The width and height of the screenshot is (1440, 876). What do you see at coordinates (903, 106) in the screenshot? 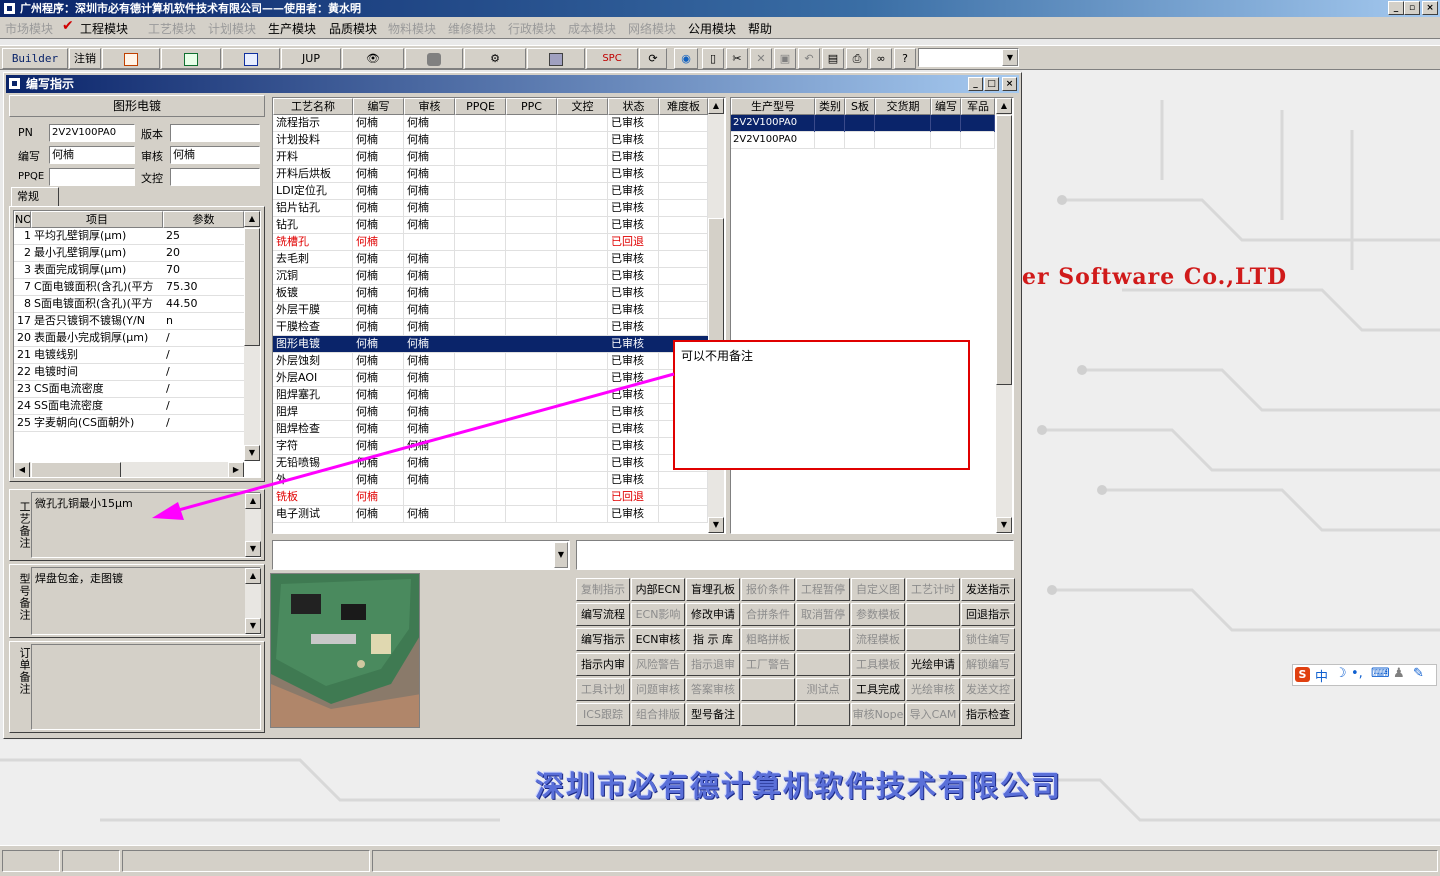
I see `model-header-3: 交货期` at bounding box center [903, 106].